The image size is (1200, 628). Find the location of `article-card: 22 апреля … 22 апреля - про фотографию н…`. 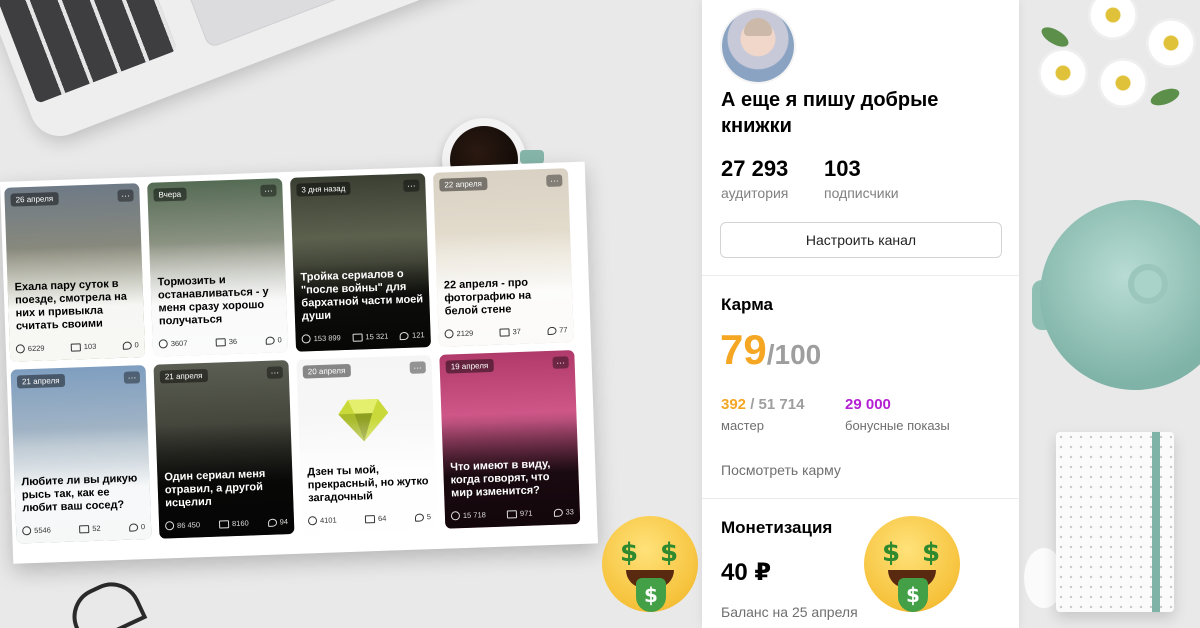

article-card: 22 апреля … 22 апреля - про фотографию н… is located at coordinates (503, 257).